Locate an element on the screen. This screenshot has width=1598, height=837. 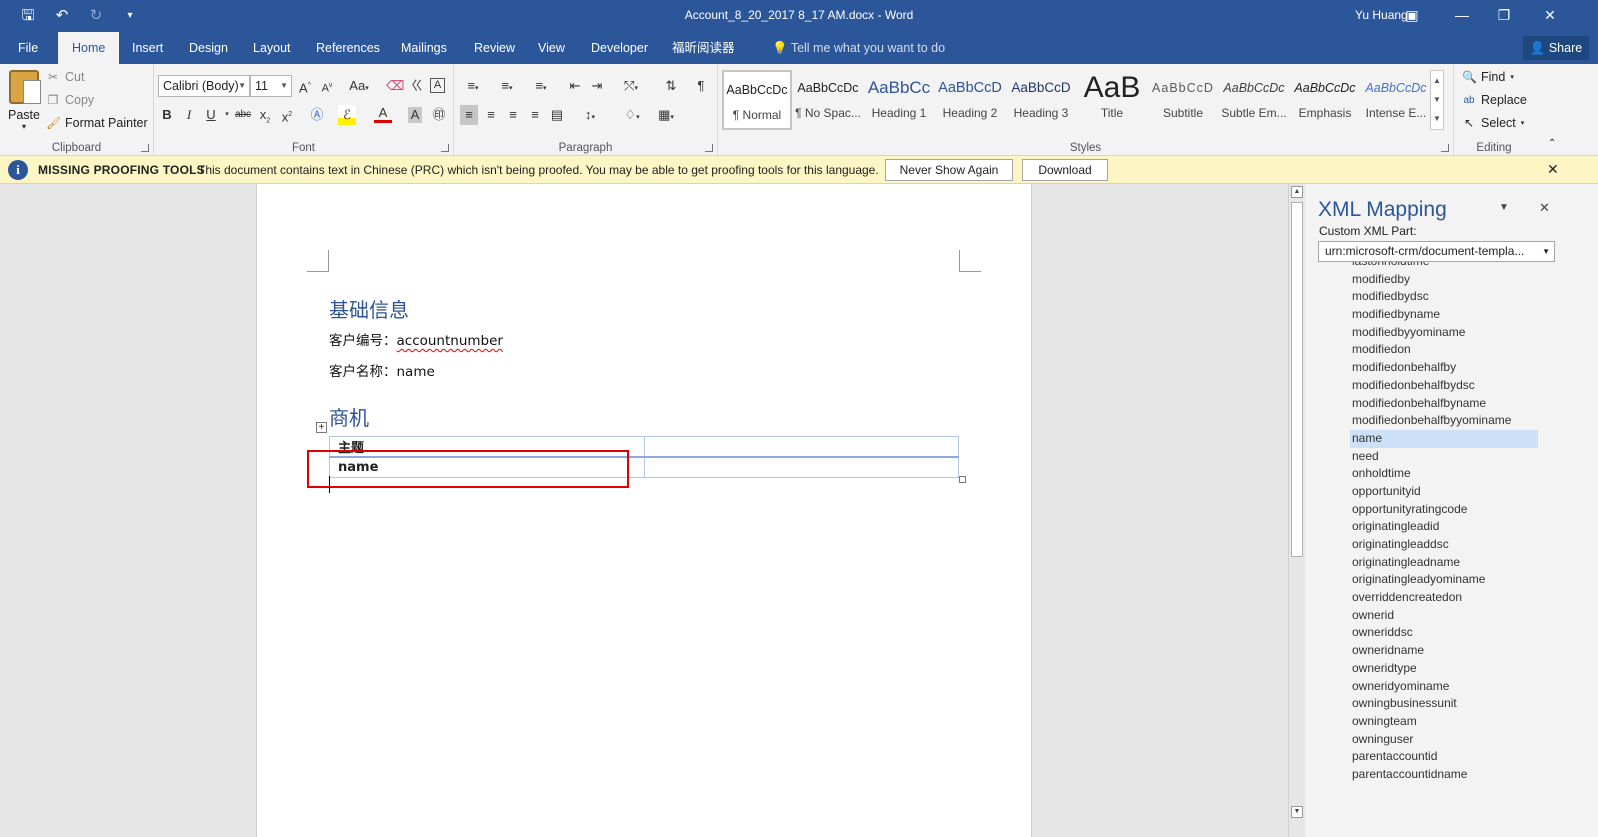
xml-node-item: need is located at coordinates (1444, 457).